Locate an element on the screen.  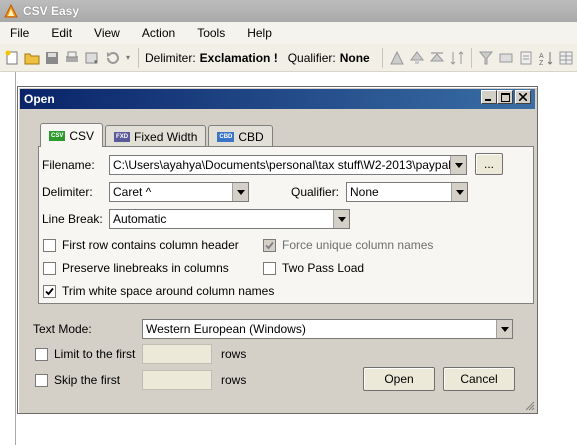
format-tabs: CSV CSV FXD Fixed Width CBD CBD is located at coordinates (157, 135).